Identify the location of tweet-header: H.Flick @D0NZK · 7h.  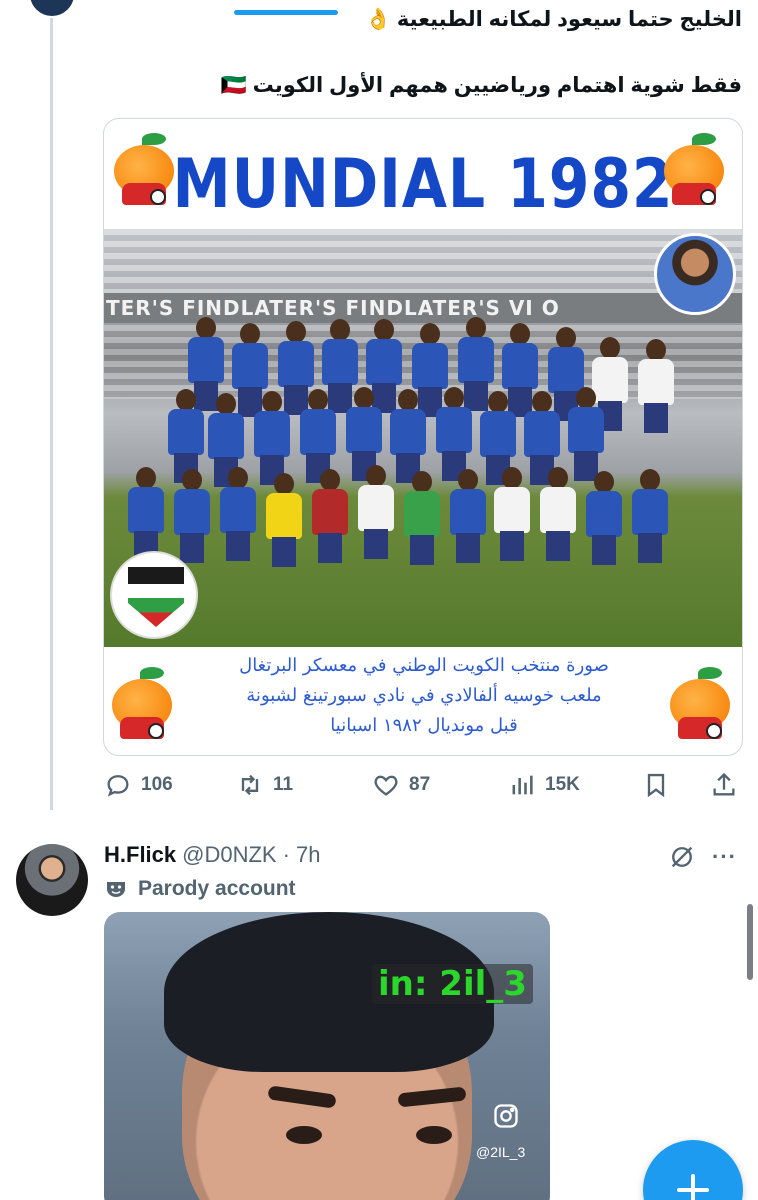
(212, 856).